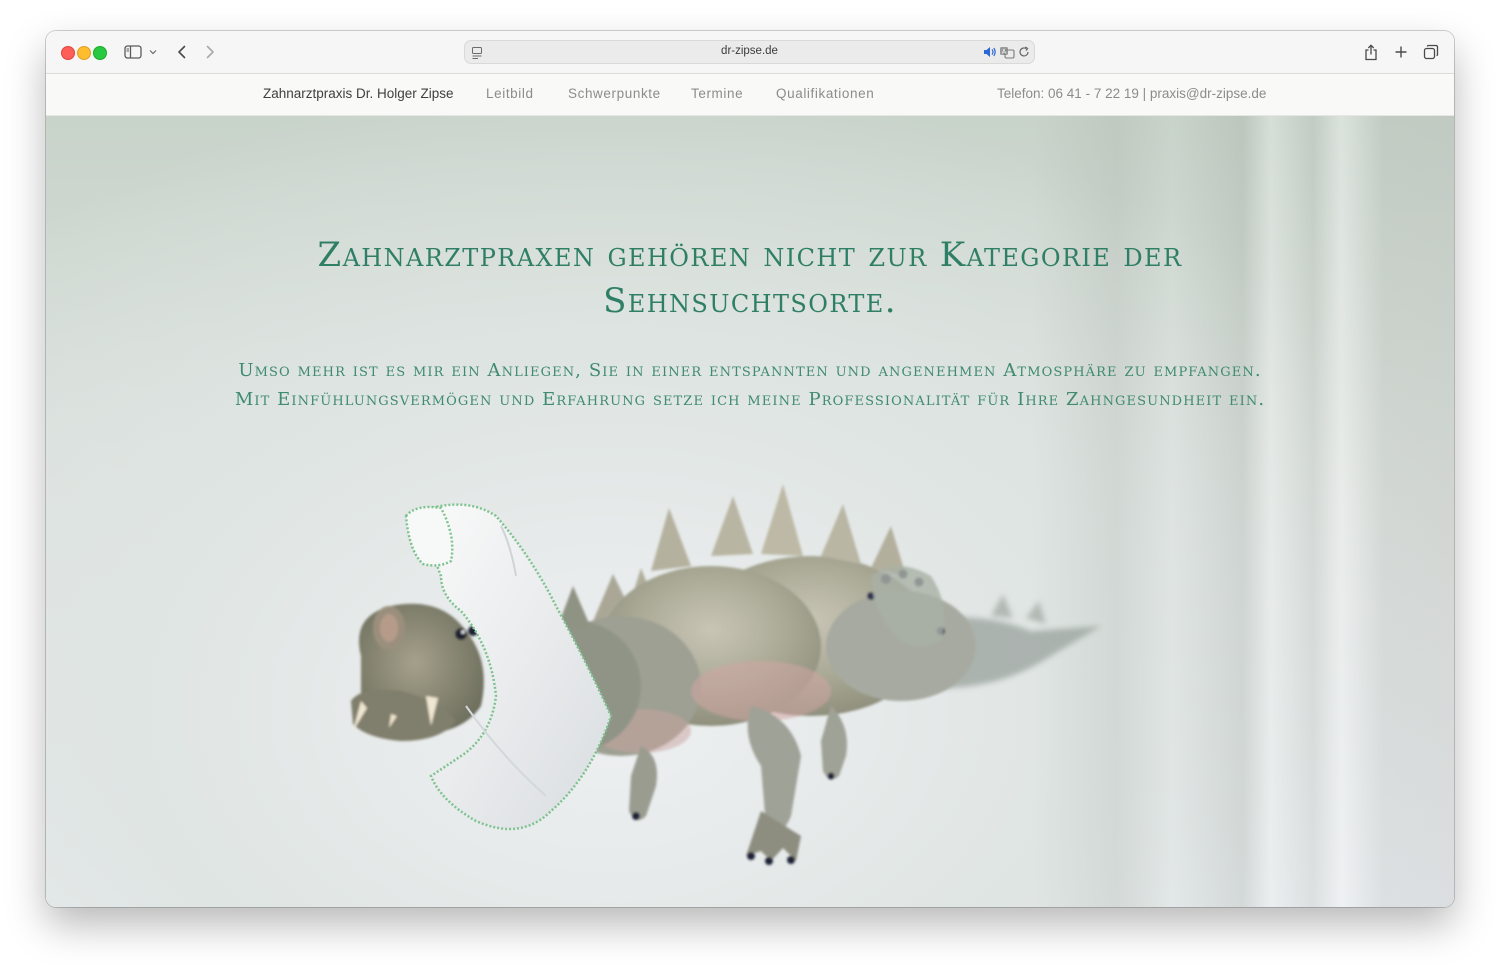 The height and width of the screenshot is (968, 1500). What do you see at coordinates (133, 52) in the screenshot?
I see `sidebar-toggle-icon` at bounding box center [133, 52].